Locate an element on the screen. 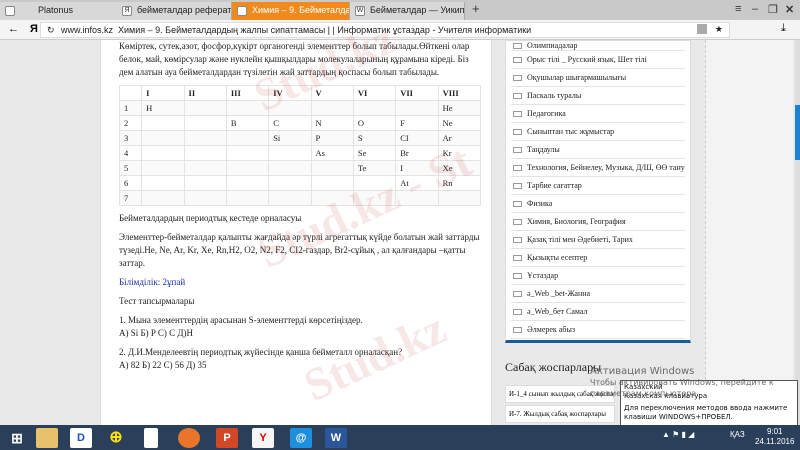 Image resolution: width=800 pixels, height=450 pixels. powerpoint-icon: P is located at coordinates (227, 438).